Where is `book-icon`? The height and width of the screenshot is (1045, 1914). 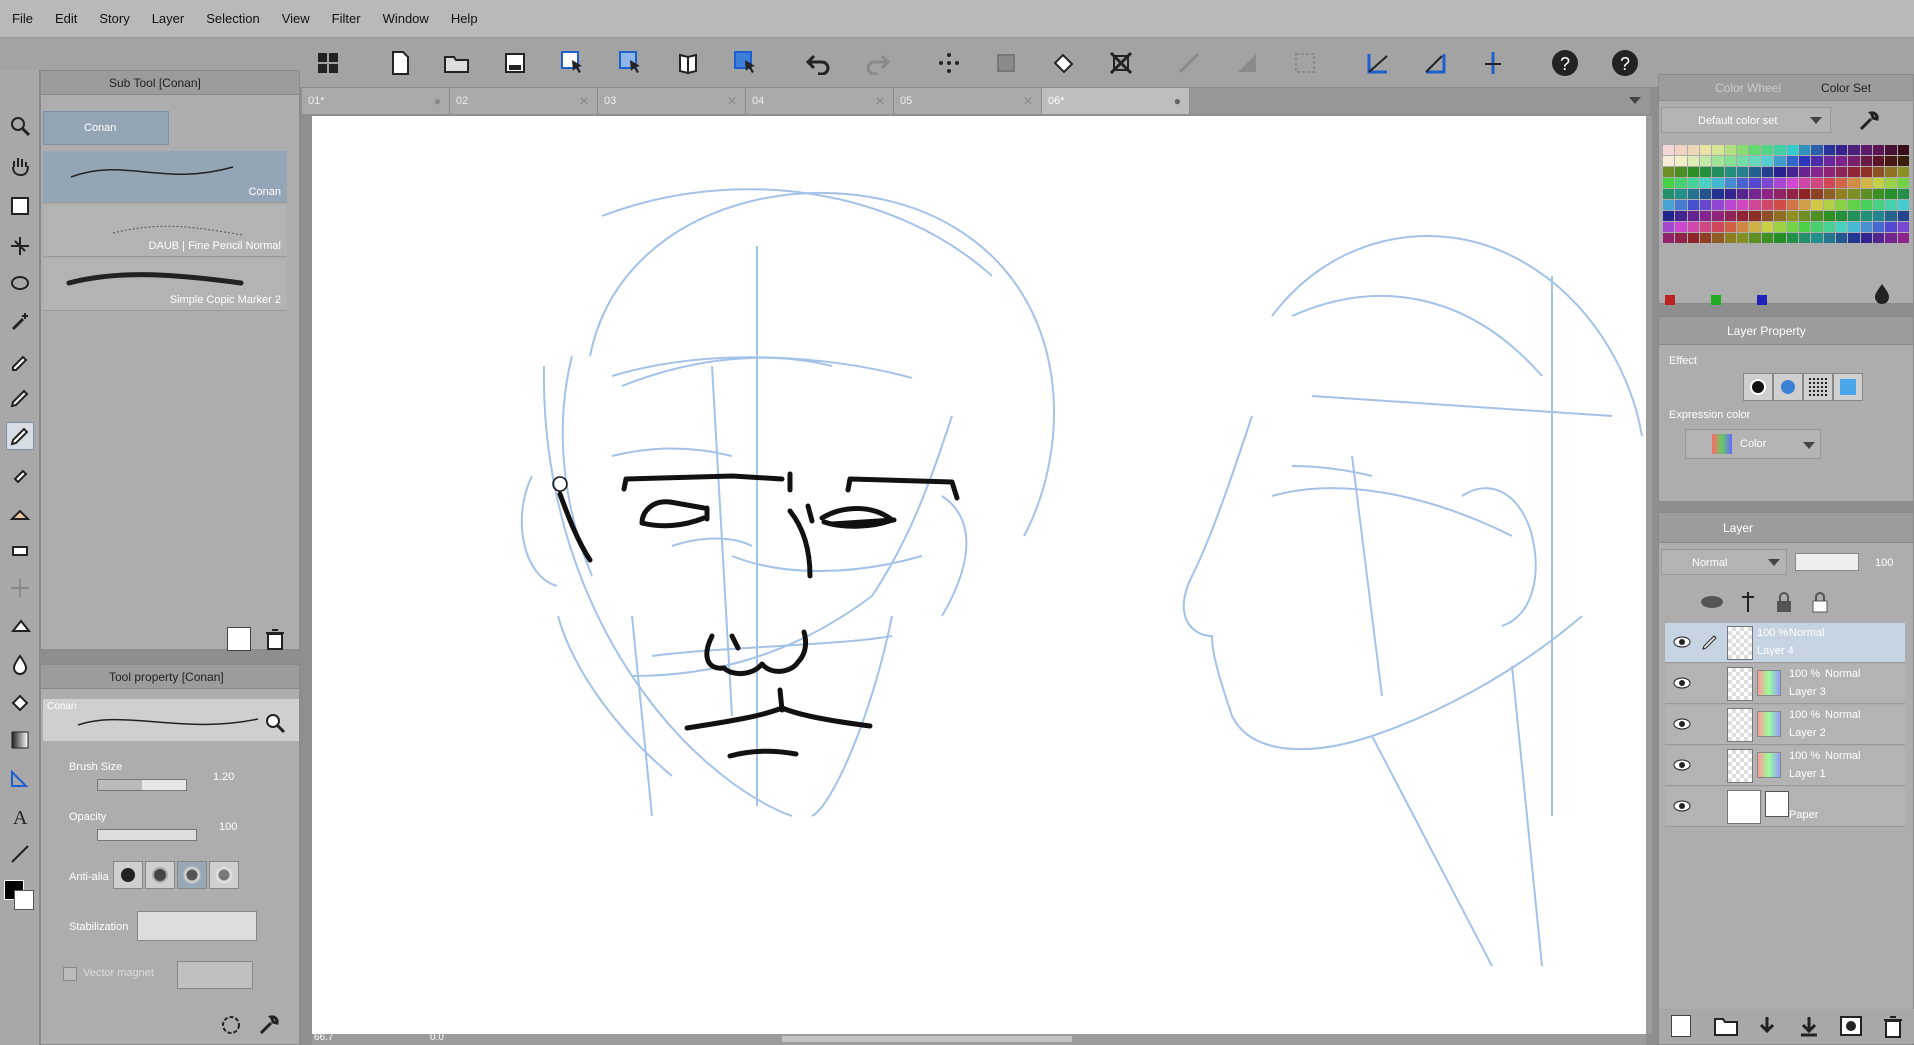 book-icon is located at coordinates (688, 63).